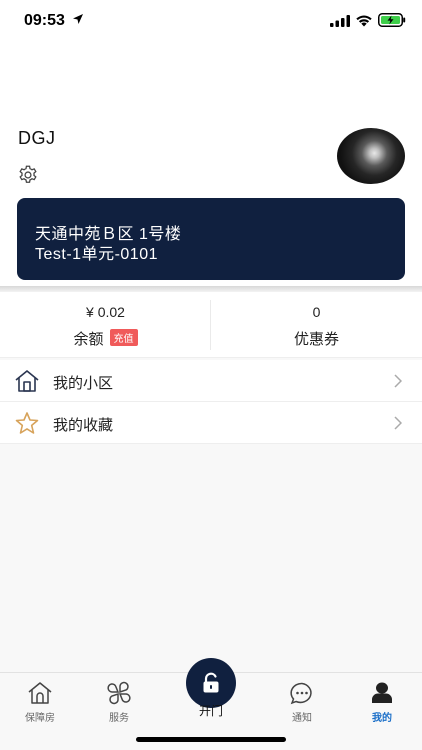 The height and width of the screenshot is (750, 422). What do you see at coordinates (340, 21) in the screenshot?
I see `cellular-signal-icon` at bounding box center [340, 21].